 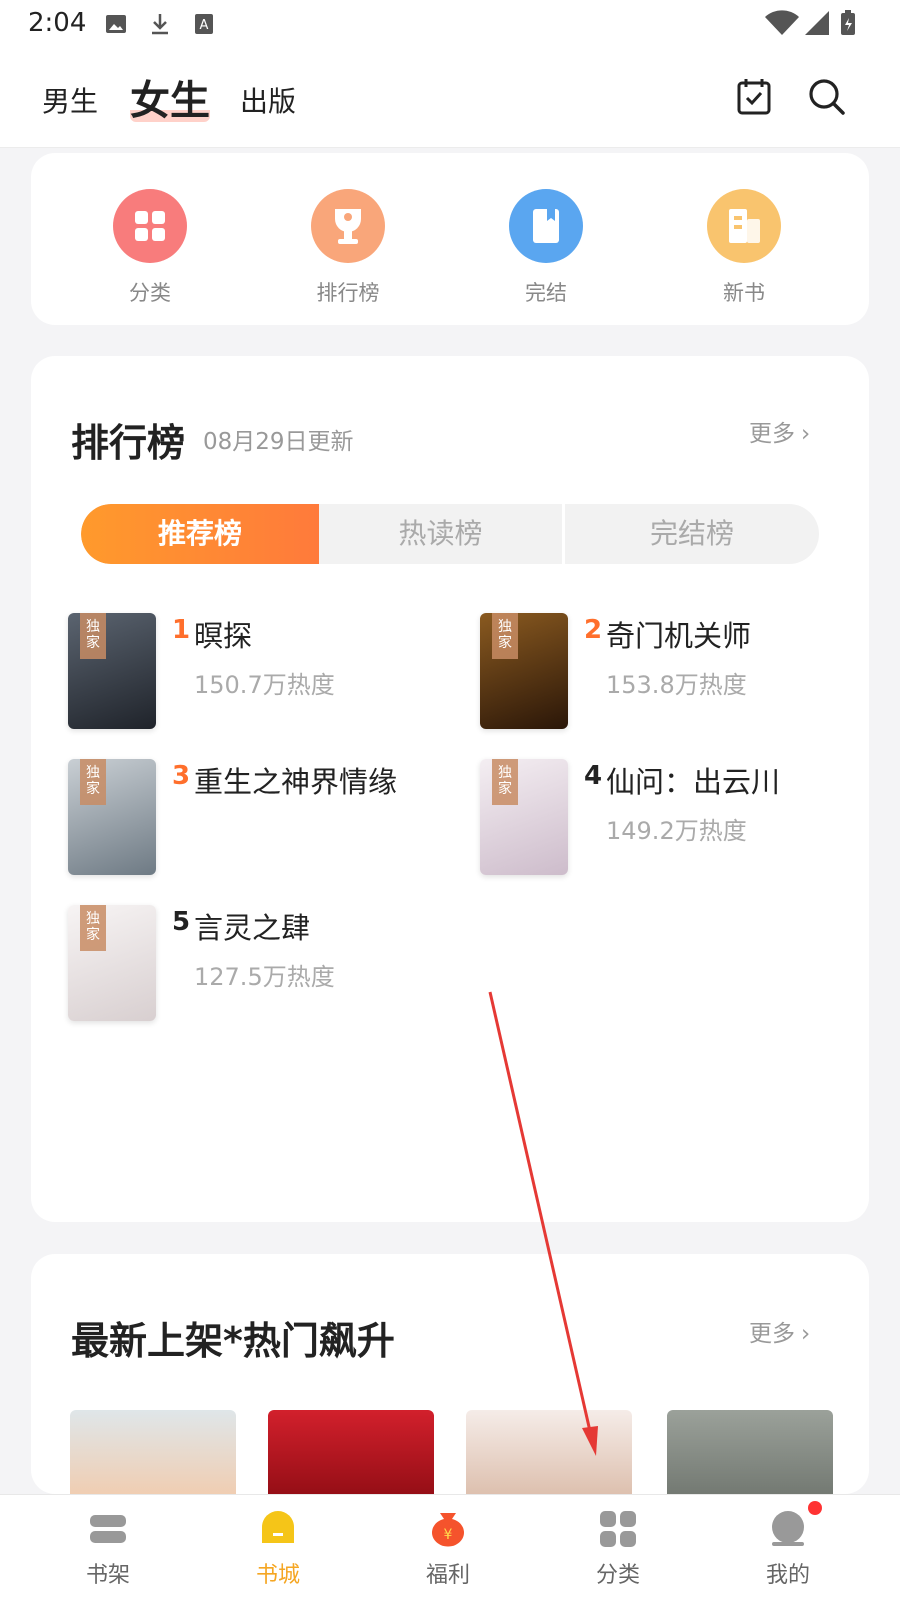 What do you see at coordinates (268, 819) in the screenshot?
I see `ranking-book-item: 独家 3 重生之神界情缘` at bounding box center [268, 819].